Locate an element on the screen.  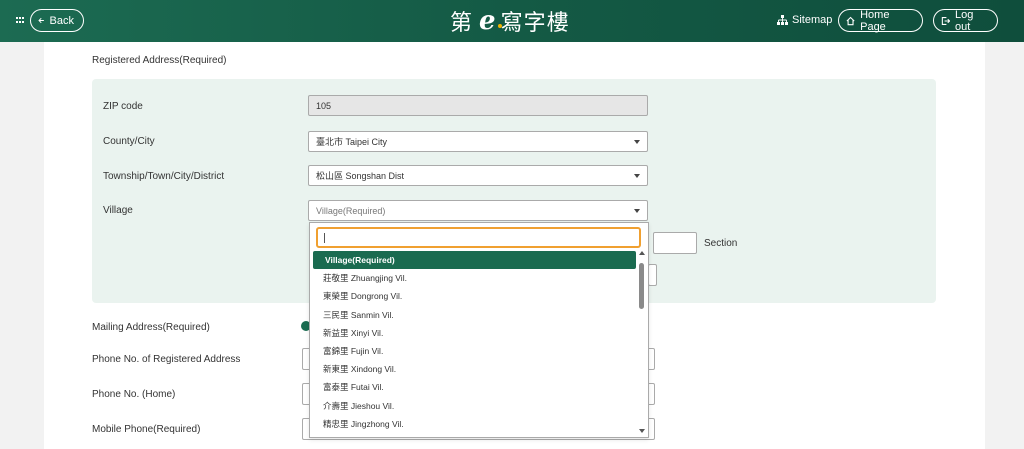
village-option: 三民里 Sanmin Vil. is located at coordinates (474, 315).